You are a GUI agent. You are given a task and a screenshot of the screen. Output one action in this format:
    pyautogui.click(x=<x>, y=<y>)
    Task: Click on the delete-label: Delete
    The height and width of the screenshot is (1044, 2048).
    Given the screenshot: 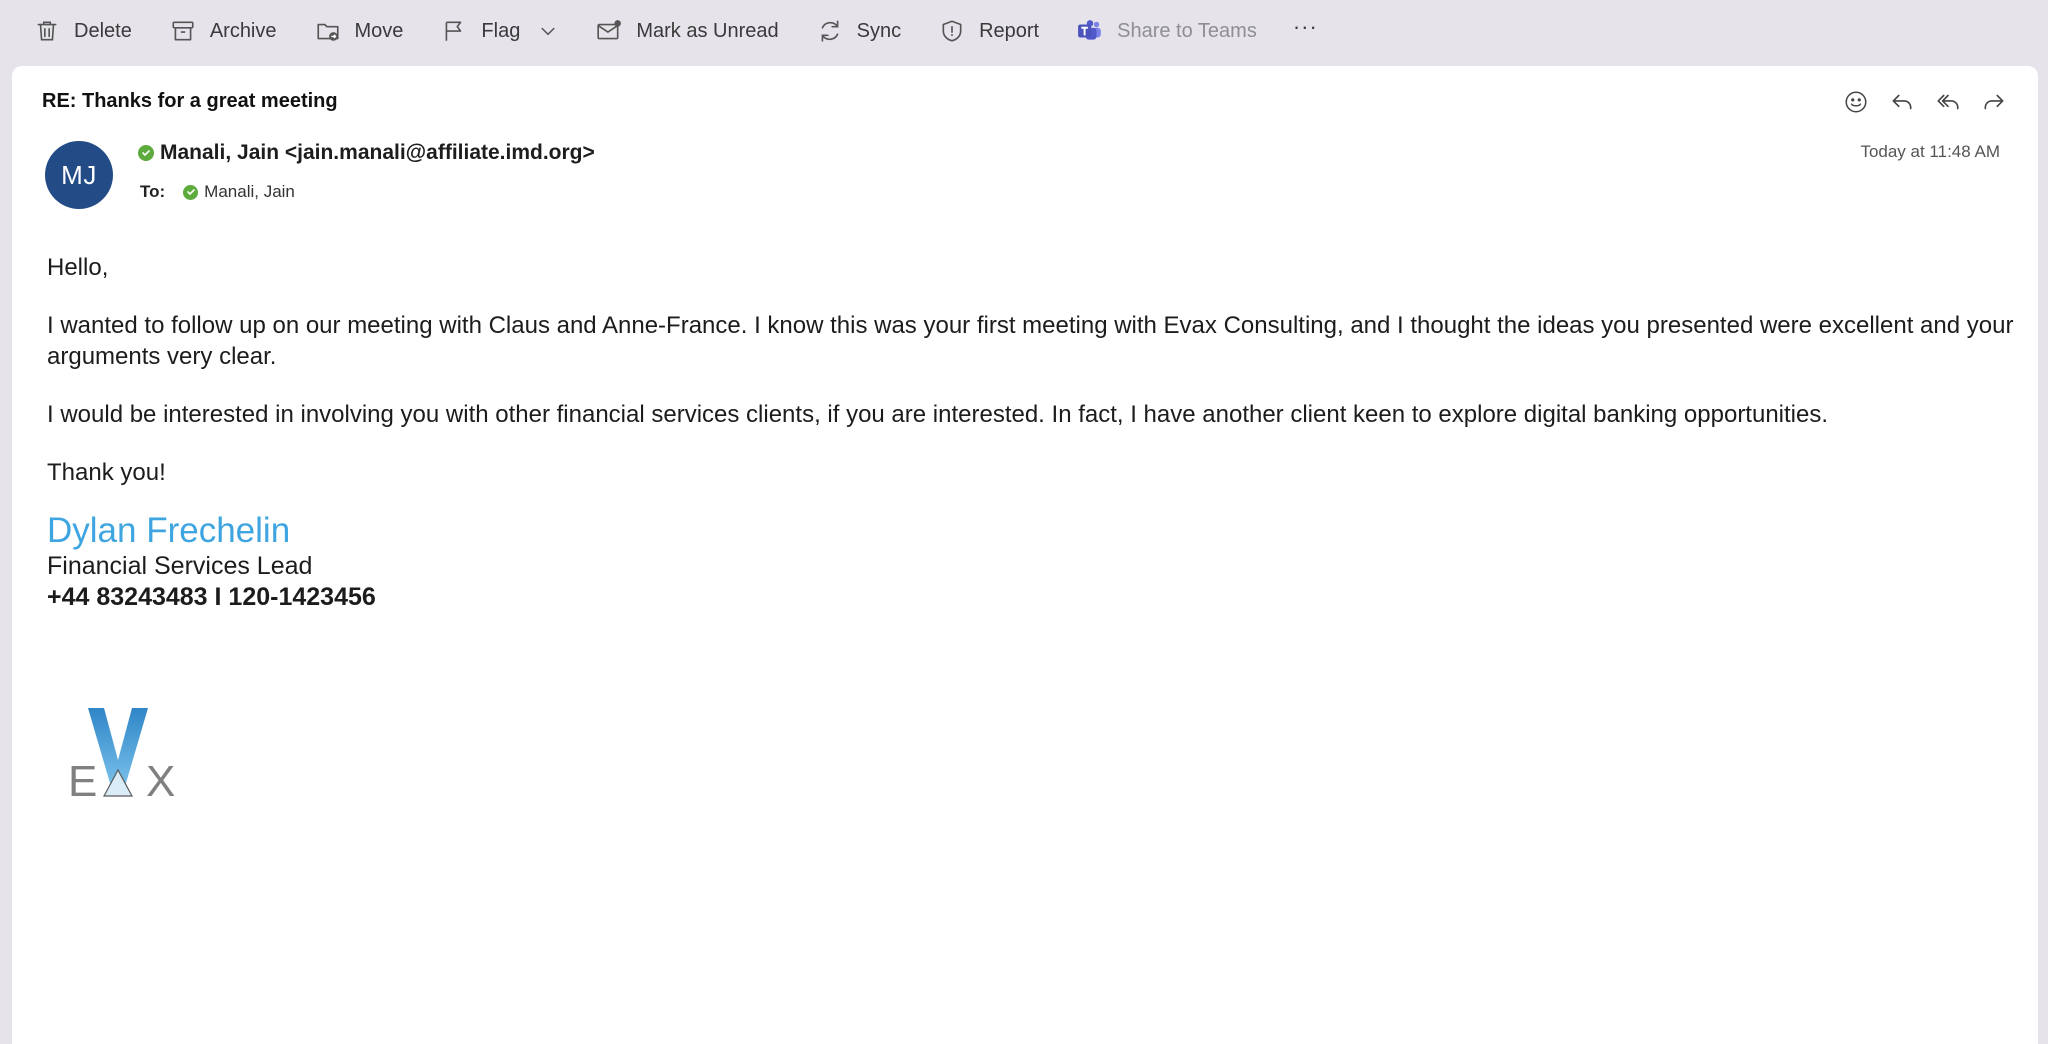 What is the action you would take?
    pyautogui.click(x=103, y=30)
    